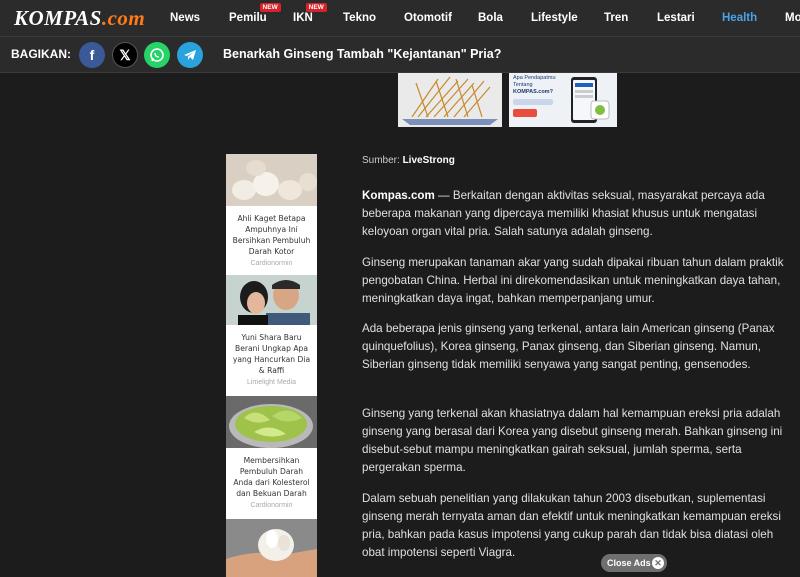 This screenshot has width=800, height=577. What do you see at coordinates (428, 18) in the screenshot?
I see `nav-otomotif: Otomotif` at bounding box center [428, 18].